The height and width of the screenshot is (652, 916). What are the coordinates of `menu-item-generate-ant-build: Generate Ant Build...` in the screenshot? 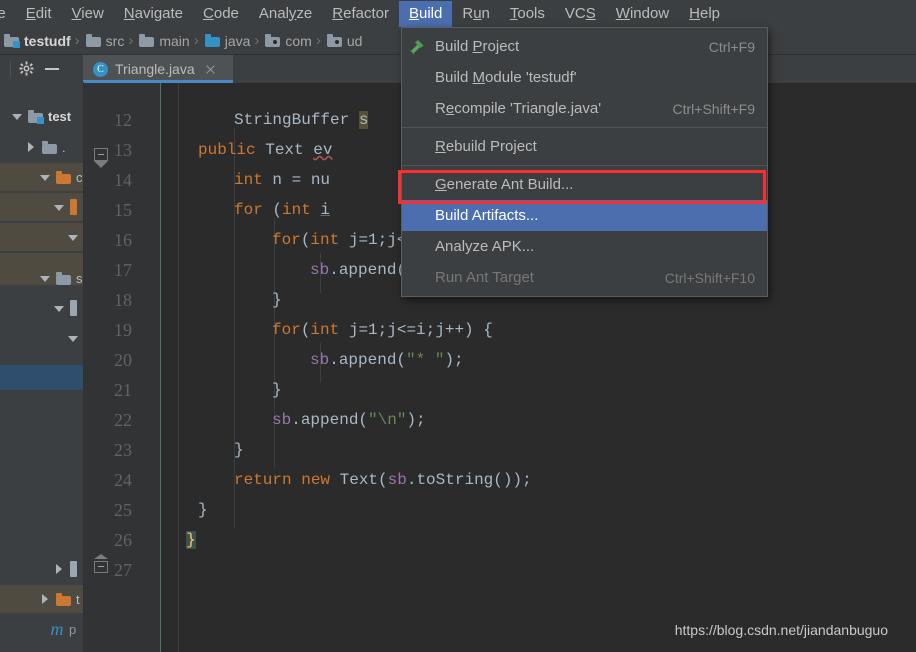 It's located at (584, 184).